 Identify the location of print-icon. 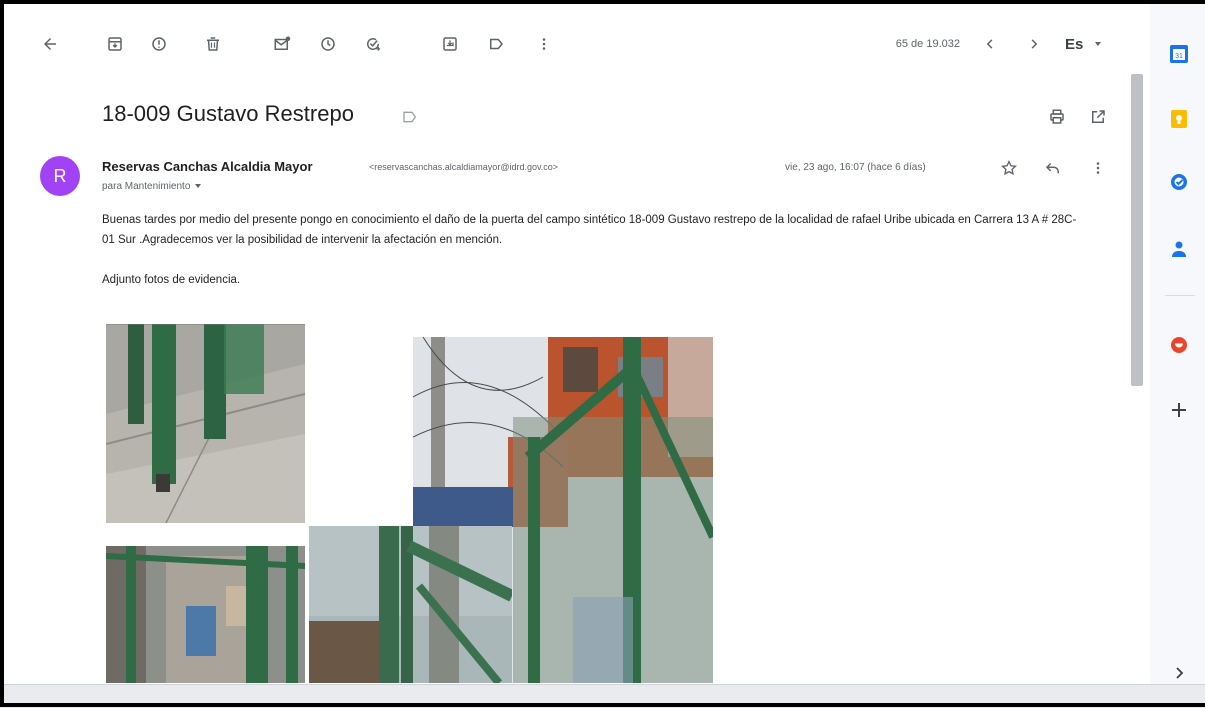
(1057, 116).